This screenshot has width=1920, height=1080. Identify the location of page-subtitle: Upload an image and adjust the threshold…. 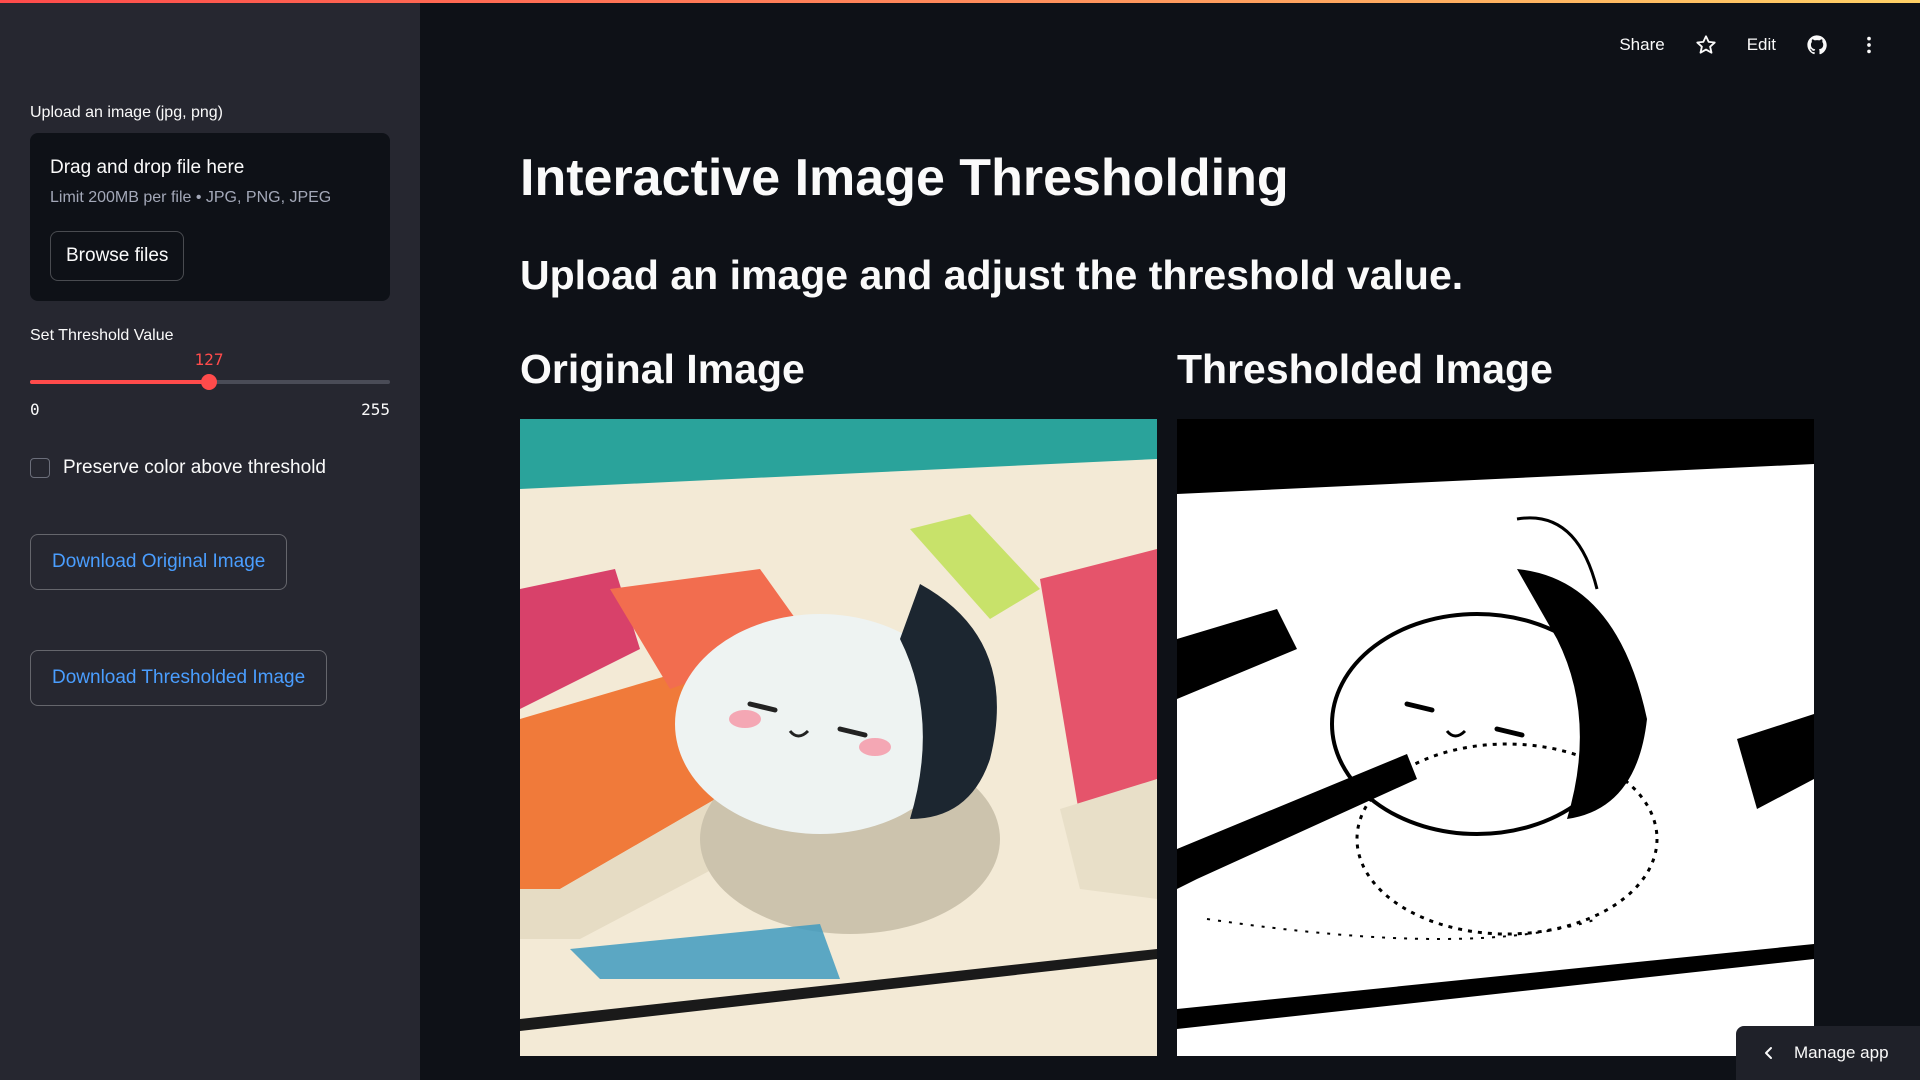
(992, 275).